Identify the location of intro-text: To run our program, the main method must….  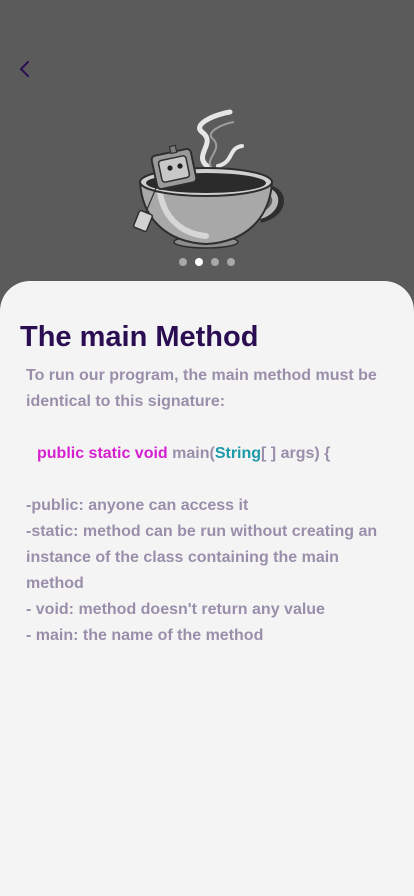
(201, 388).